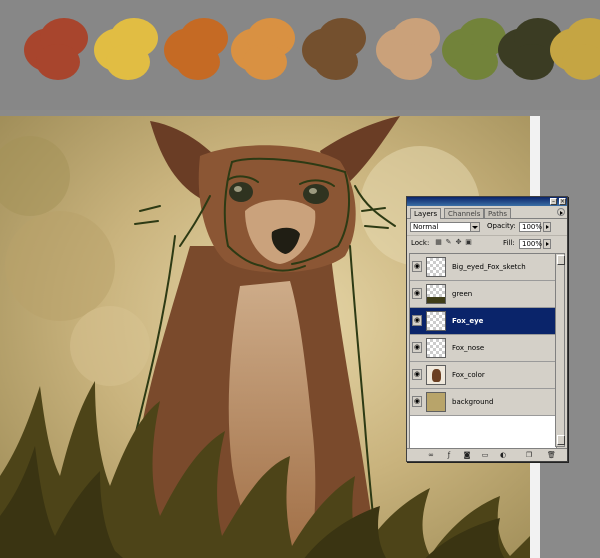 This screenshot has width=600, height=558. Describe the element at coordinates (448, 242) in the screenshot. I see `lock-brush-icon: ✎` at that location.